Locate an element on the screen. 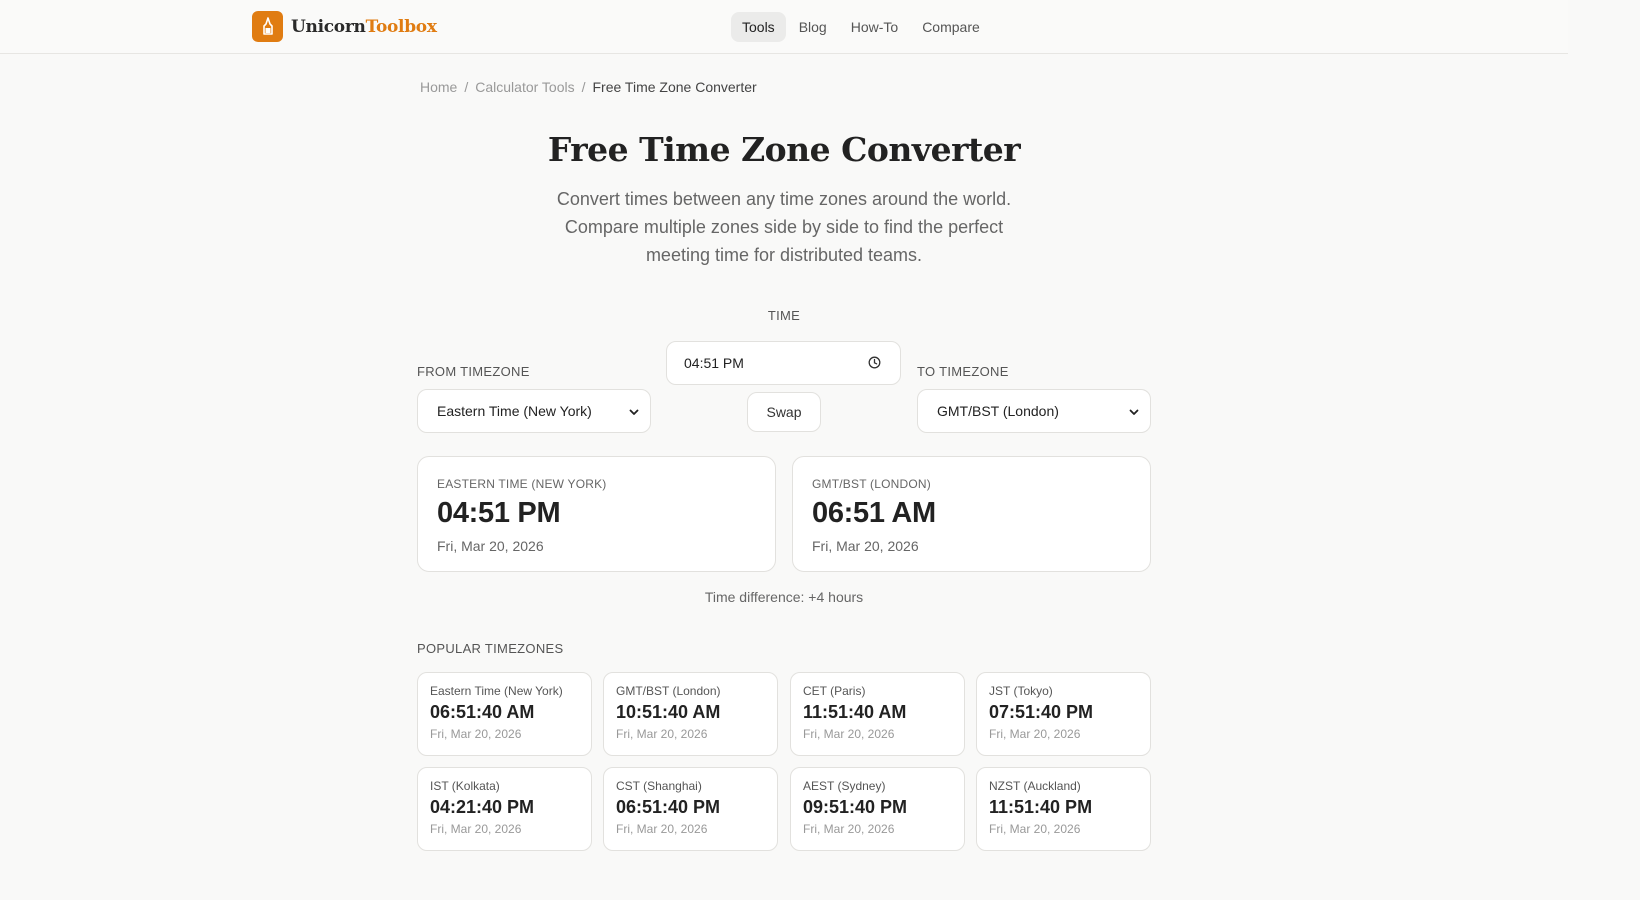  swap-button: Swap is located at coordinates (784, 412).